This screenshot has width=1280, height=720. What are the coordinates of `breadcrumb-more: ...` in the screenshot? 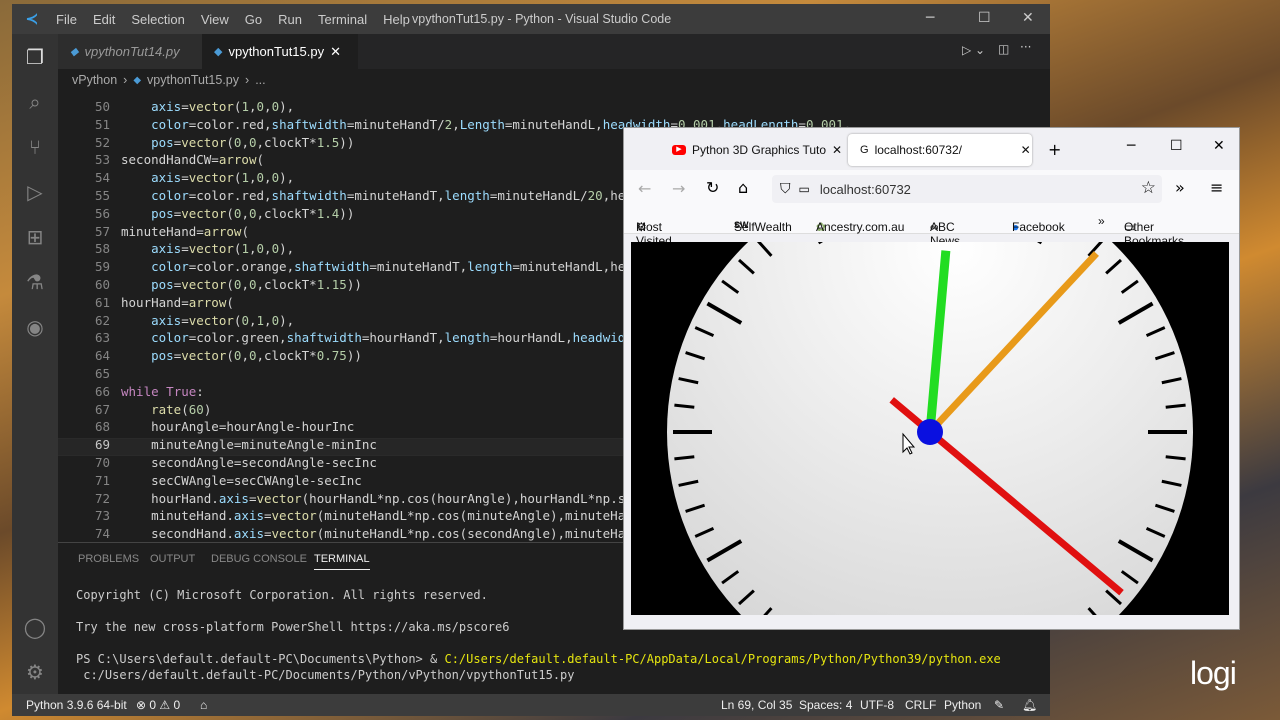 It's located at (260, 80).